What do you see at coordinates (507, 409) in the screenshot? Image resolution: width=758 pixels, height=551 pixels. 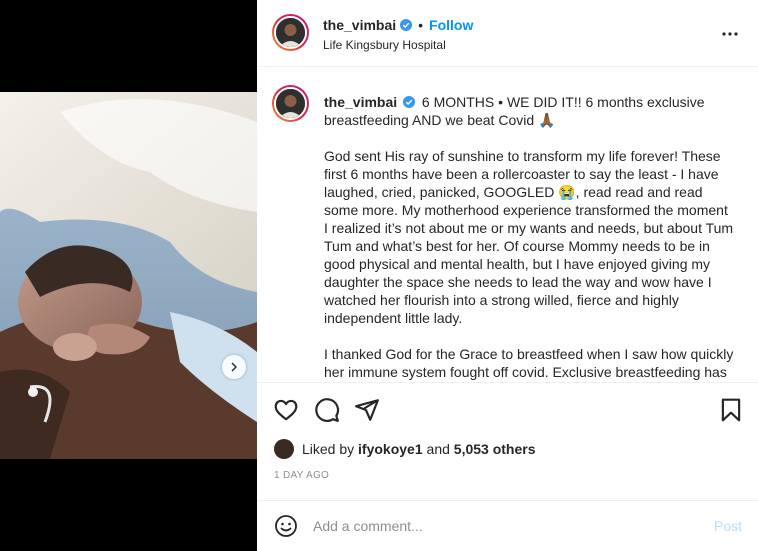 I see `action-bar` at bounding box center [507, 409].